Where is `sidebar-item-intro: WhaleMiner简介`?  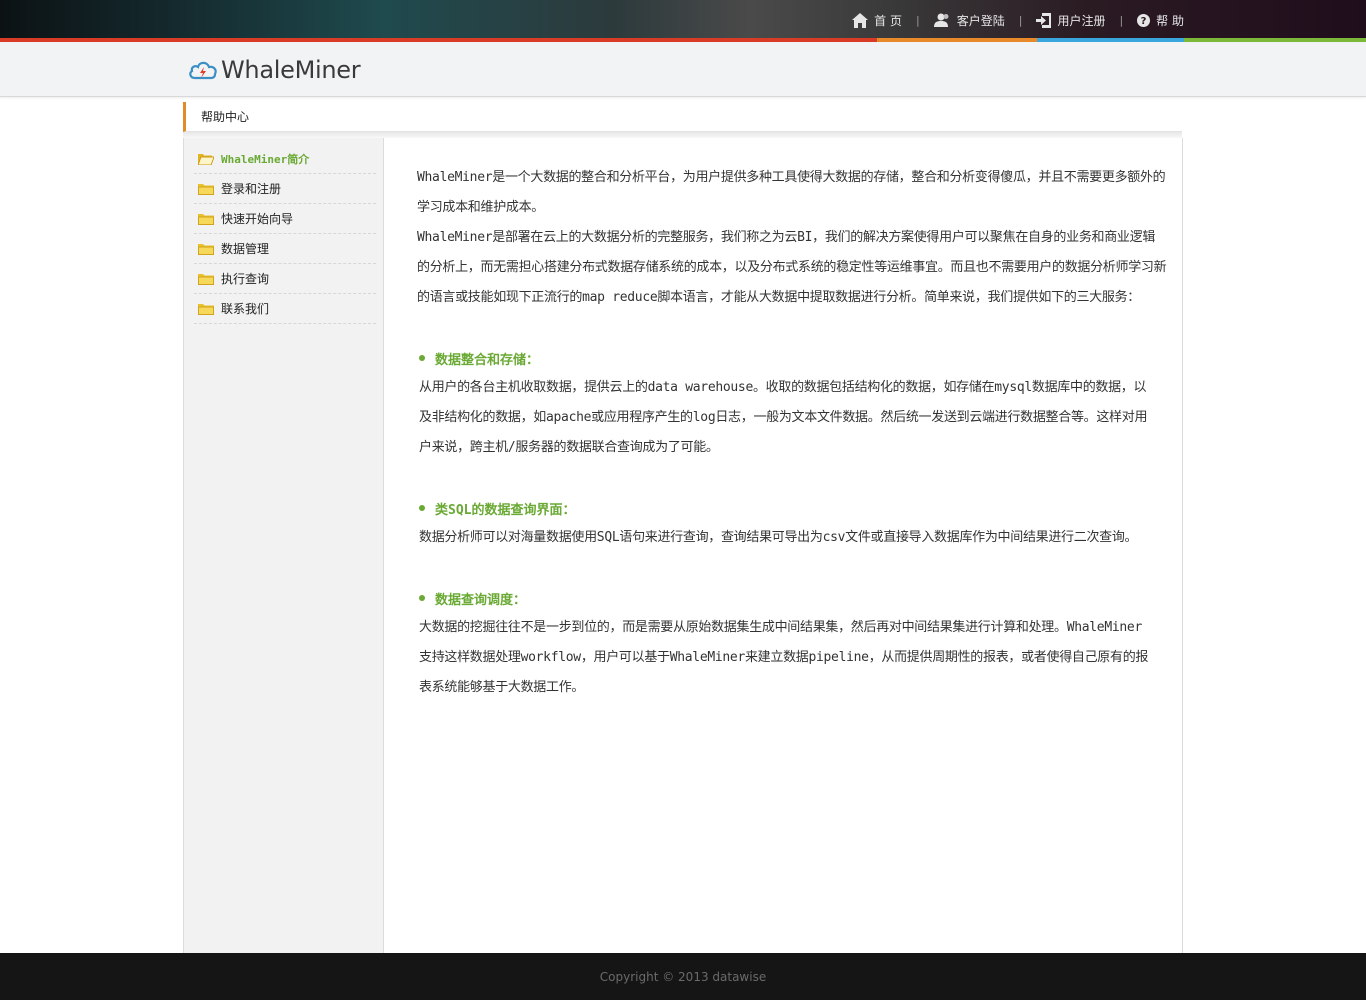
sidebar-item-intro: WhaleMiner简介 is located at coordinates (285, 159).